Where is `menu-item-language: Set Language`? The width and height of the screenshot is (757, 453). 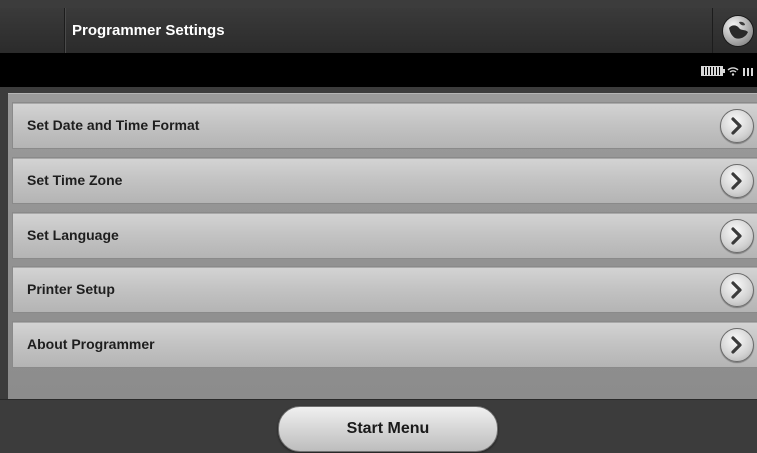 menu-item-language: Set Language is located at coordinates (384, 235).